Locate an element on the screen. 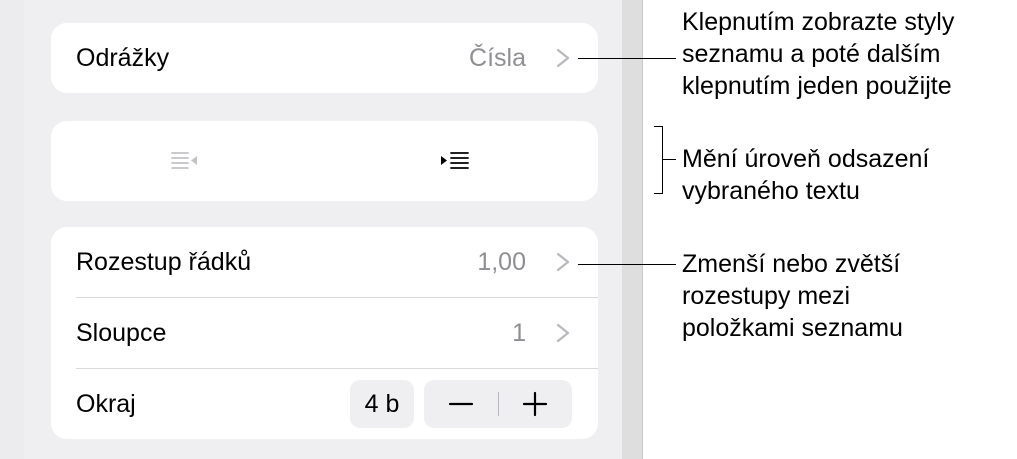 The width and height of the screenshot is (1017, 459). decrease-margin-button is located at coordinates (461, 404).